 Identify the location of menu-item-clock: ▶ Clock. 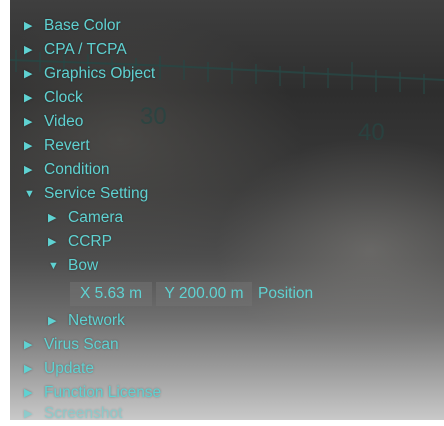
(53, 98).